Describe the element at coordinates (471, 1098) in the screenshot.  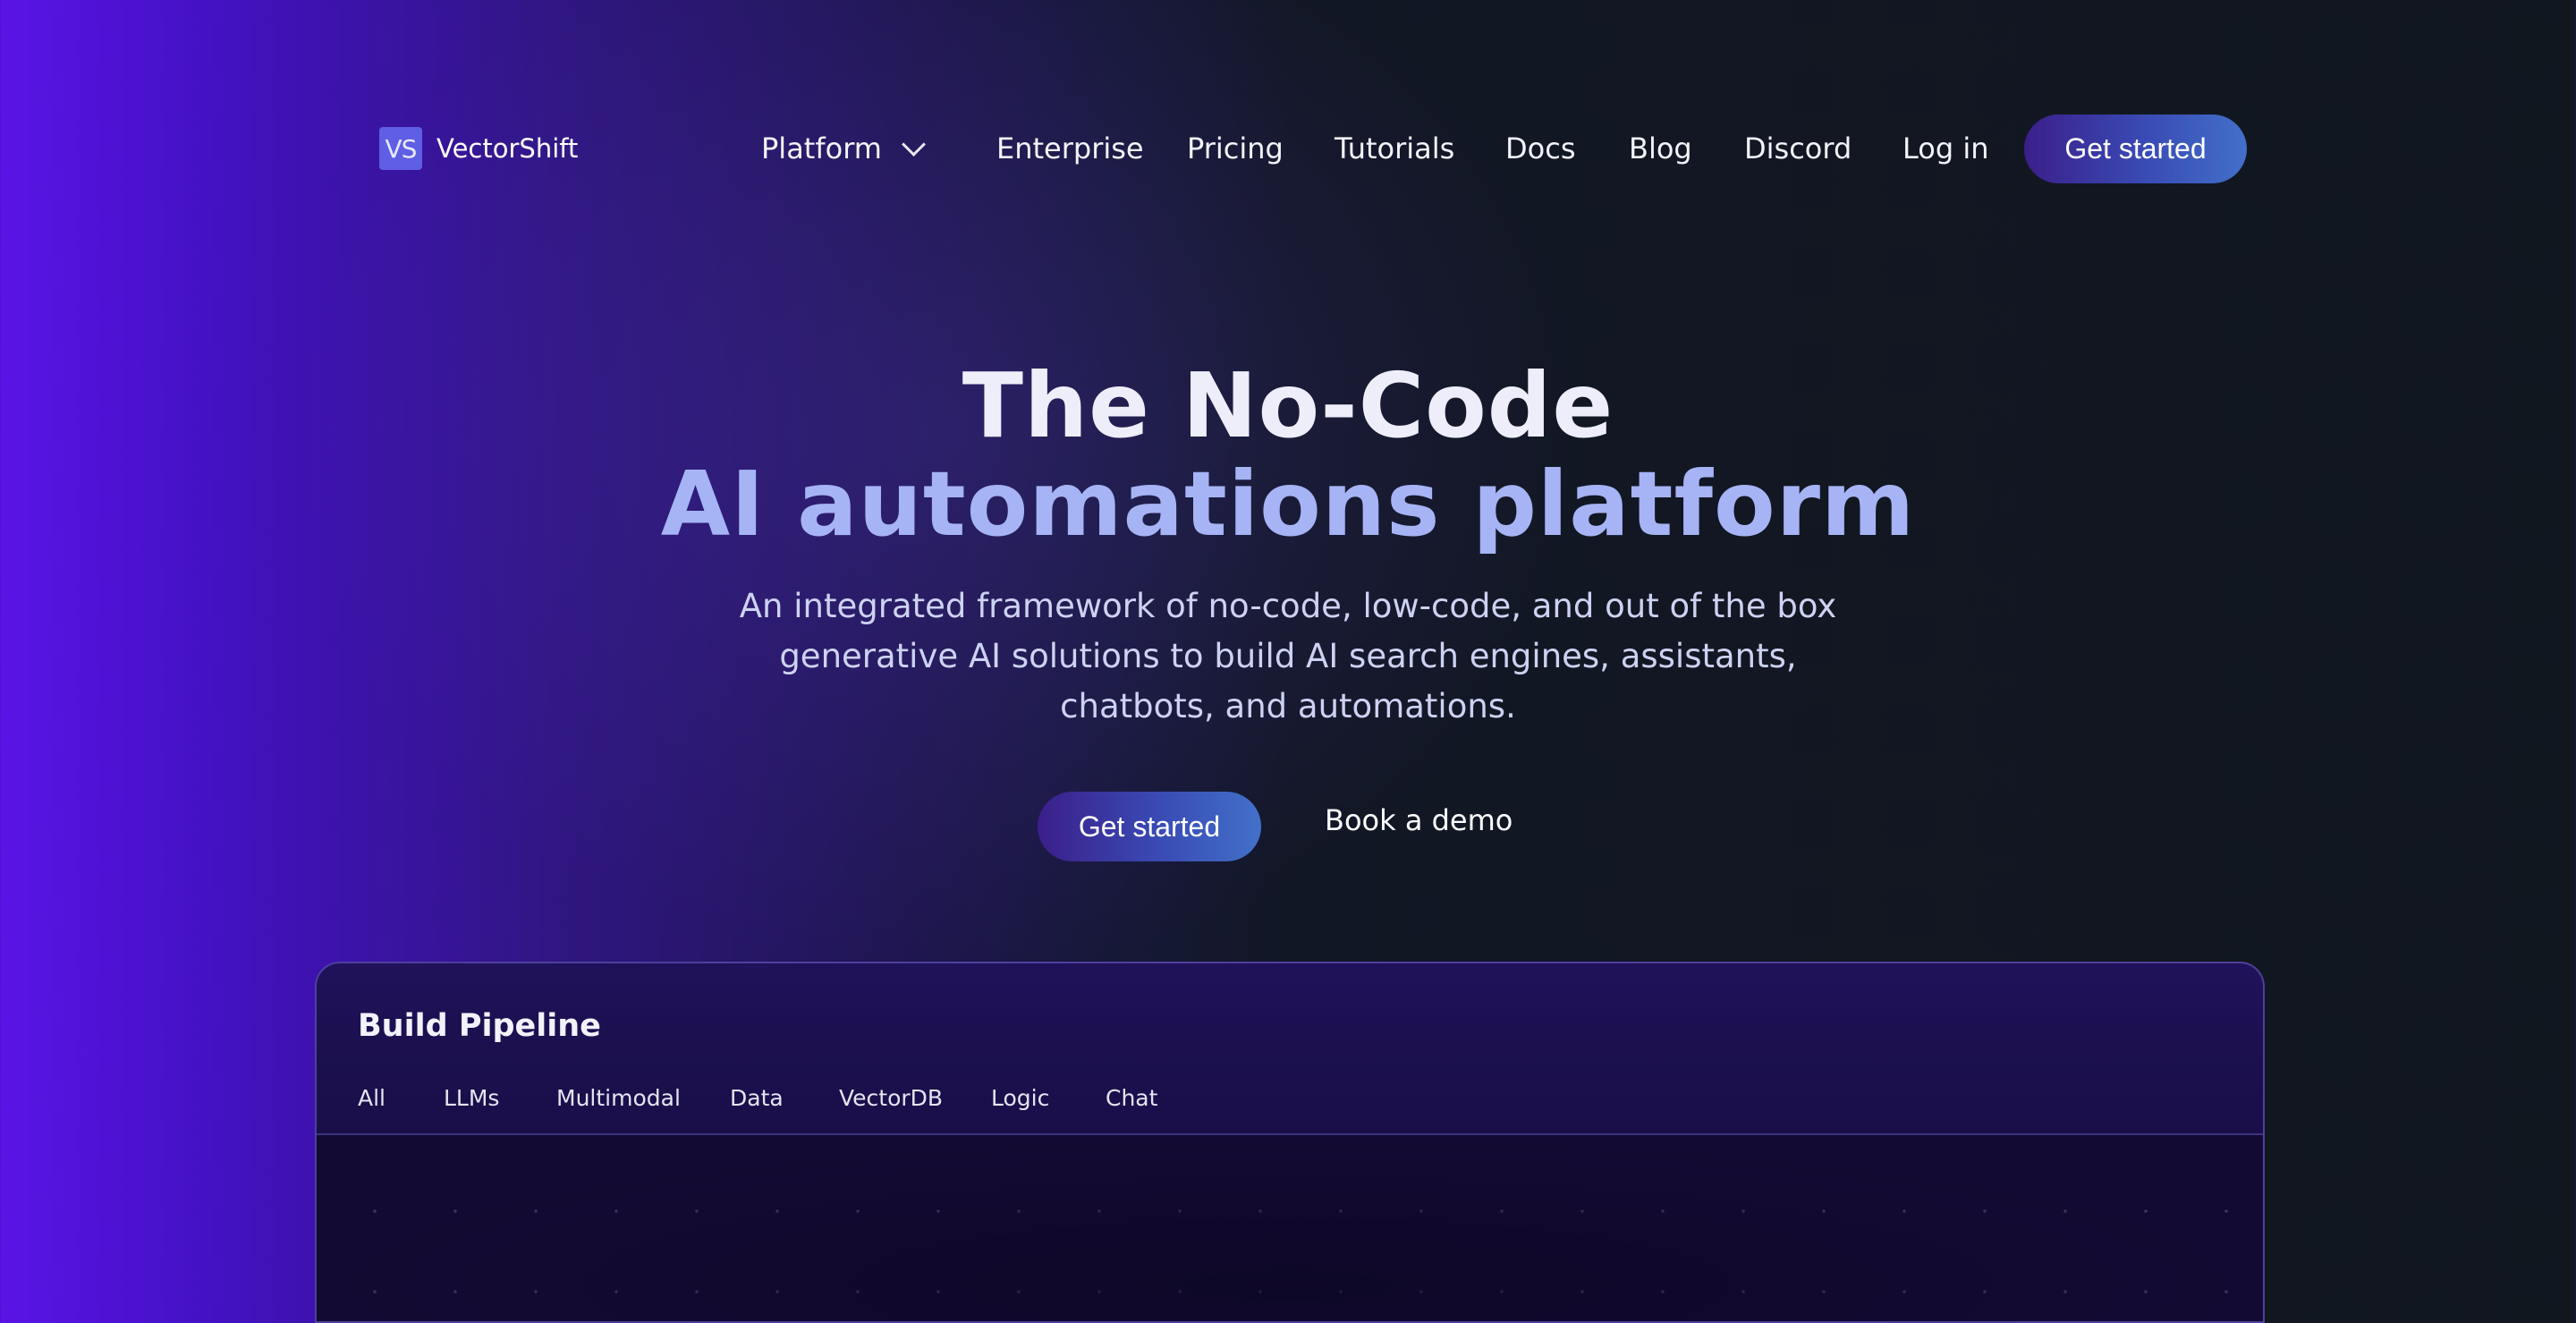
I see `tab-llms: LLMs` at that location.